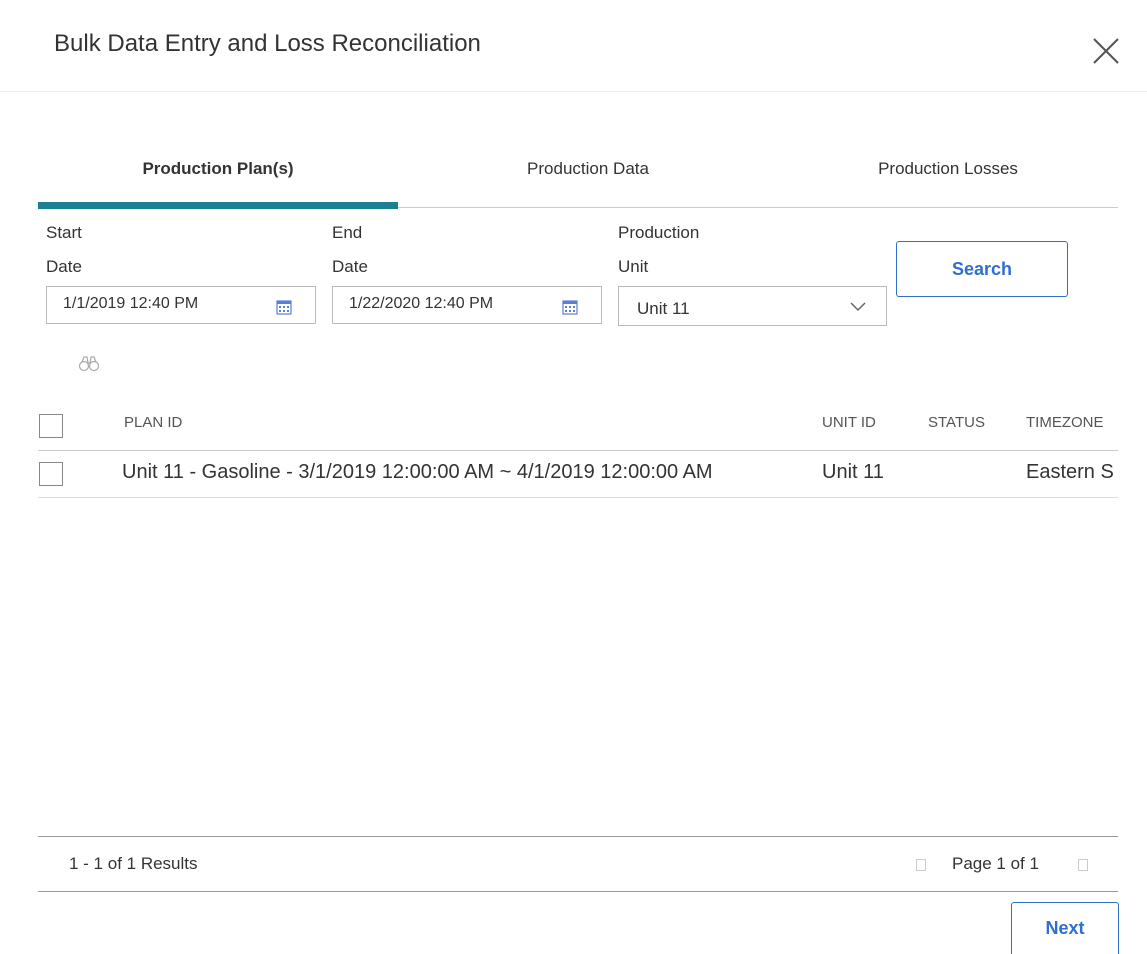 This screenshot has height=954, width=1147. What do you see at coordinates (588, 179) in the screenshot?
I see `tab-production-data: Production Data` at bounding box center [588, 179].